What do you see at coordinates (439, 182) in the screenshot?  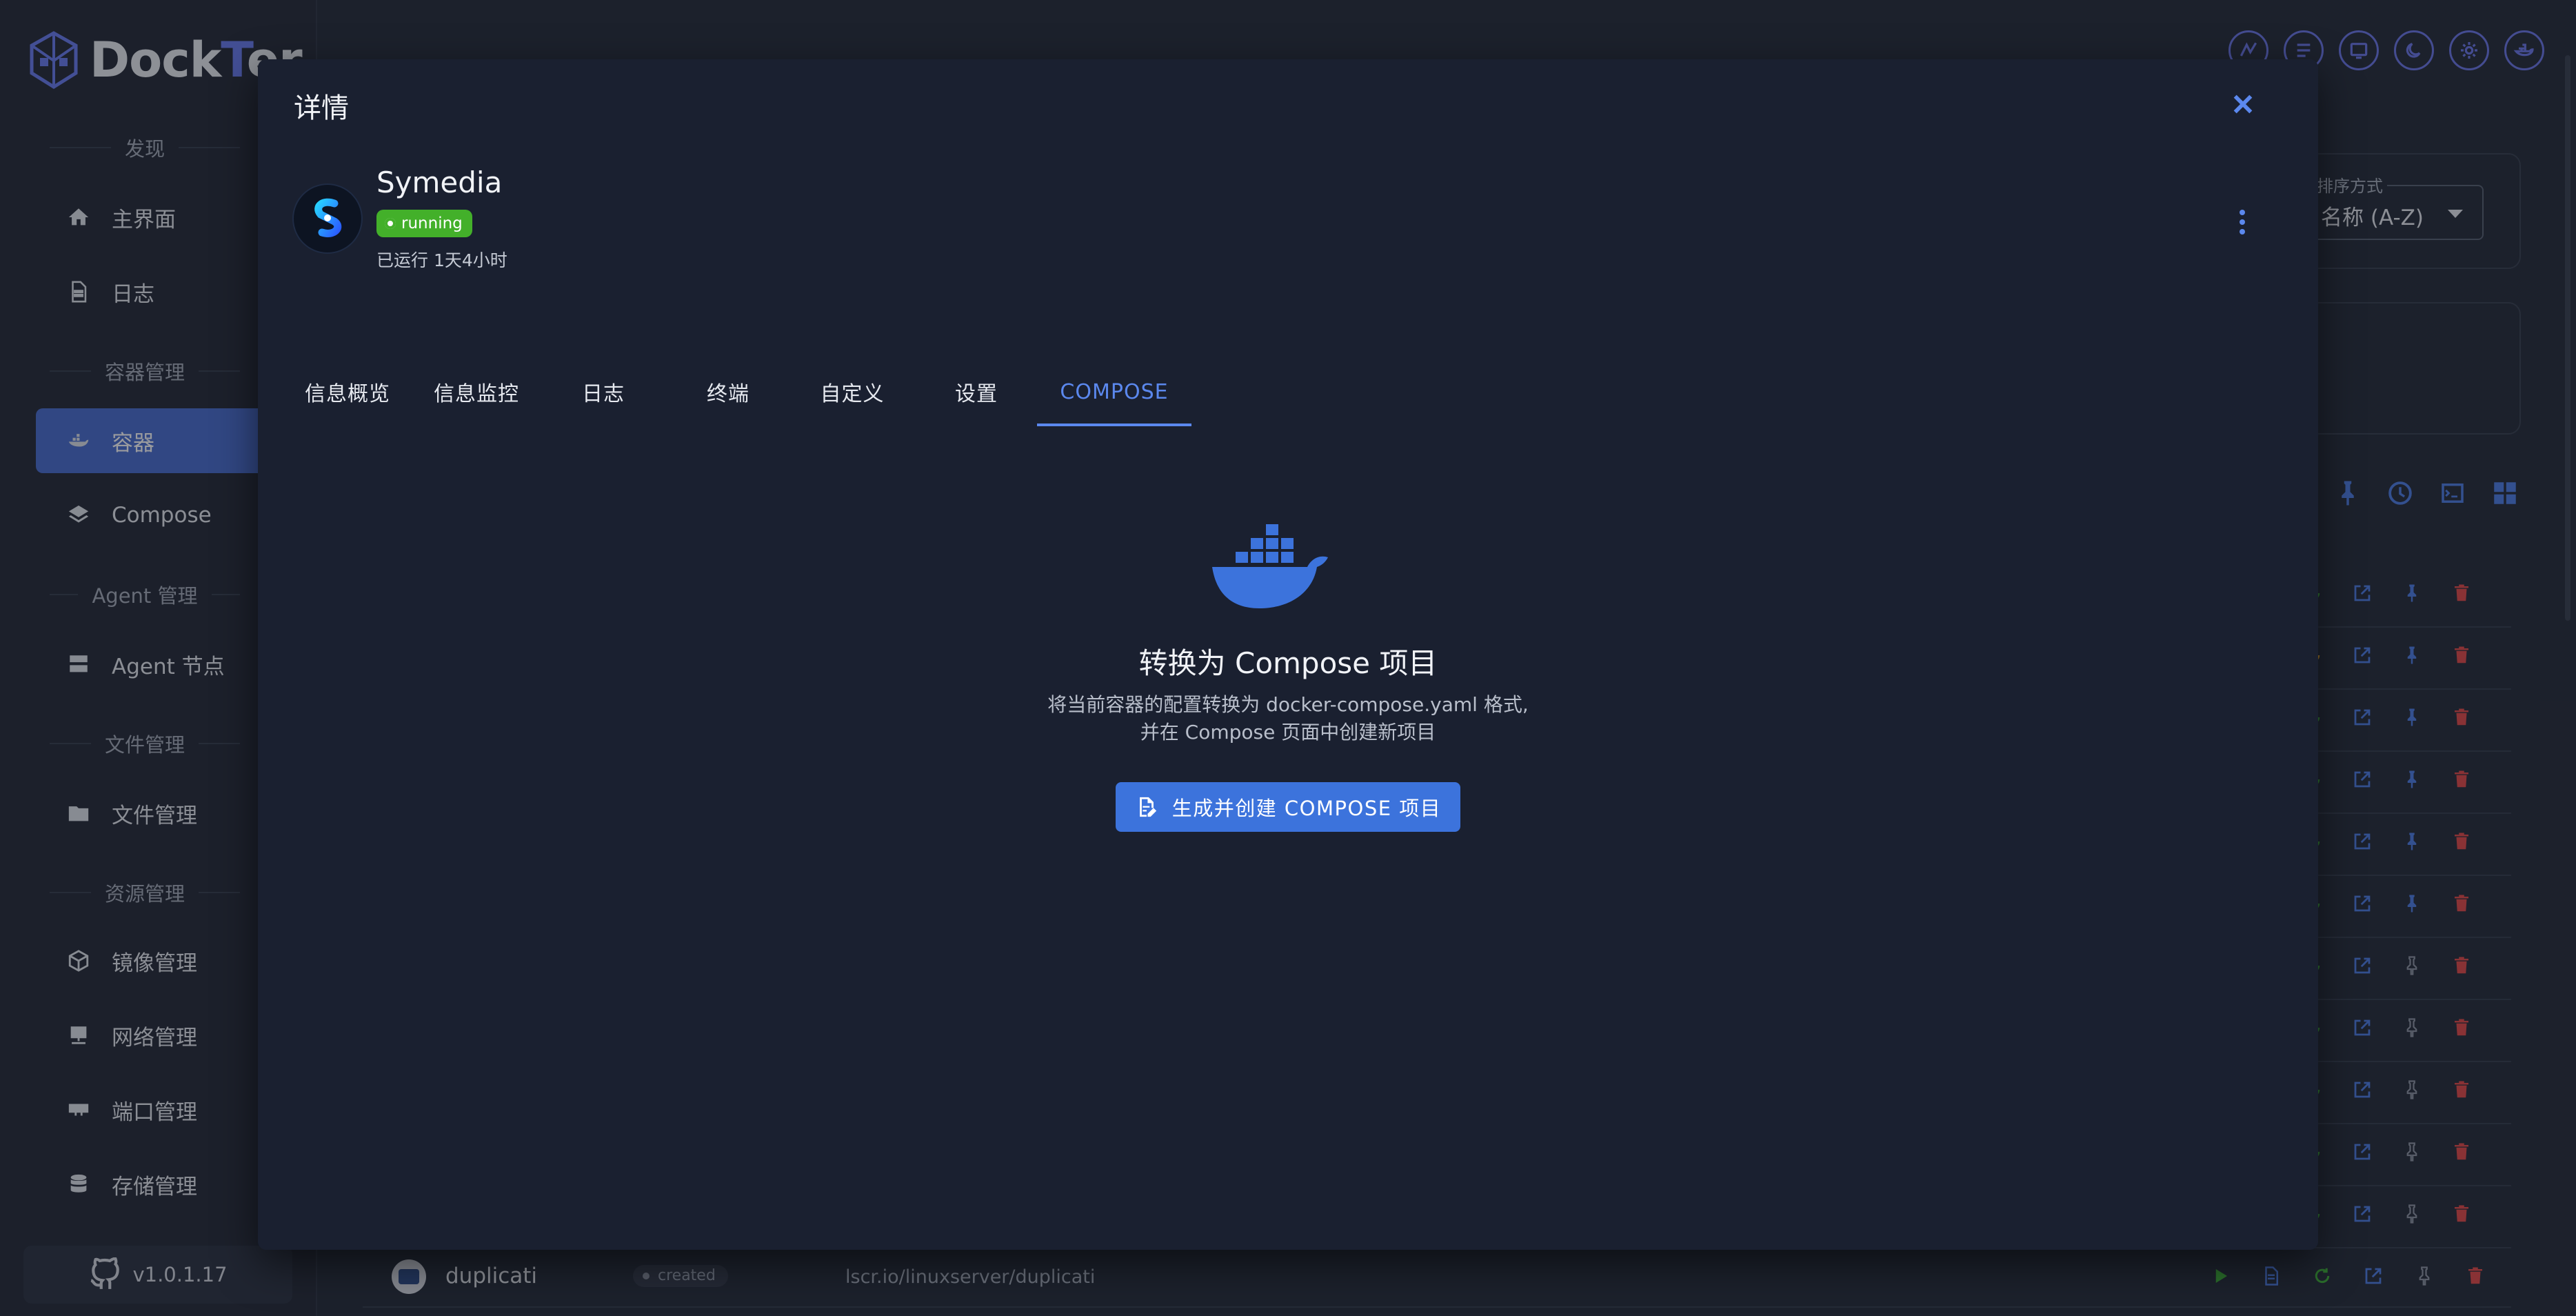 I see `container-name: Symedia` at bounding box center [439, 182].